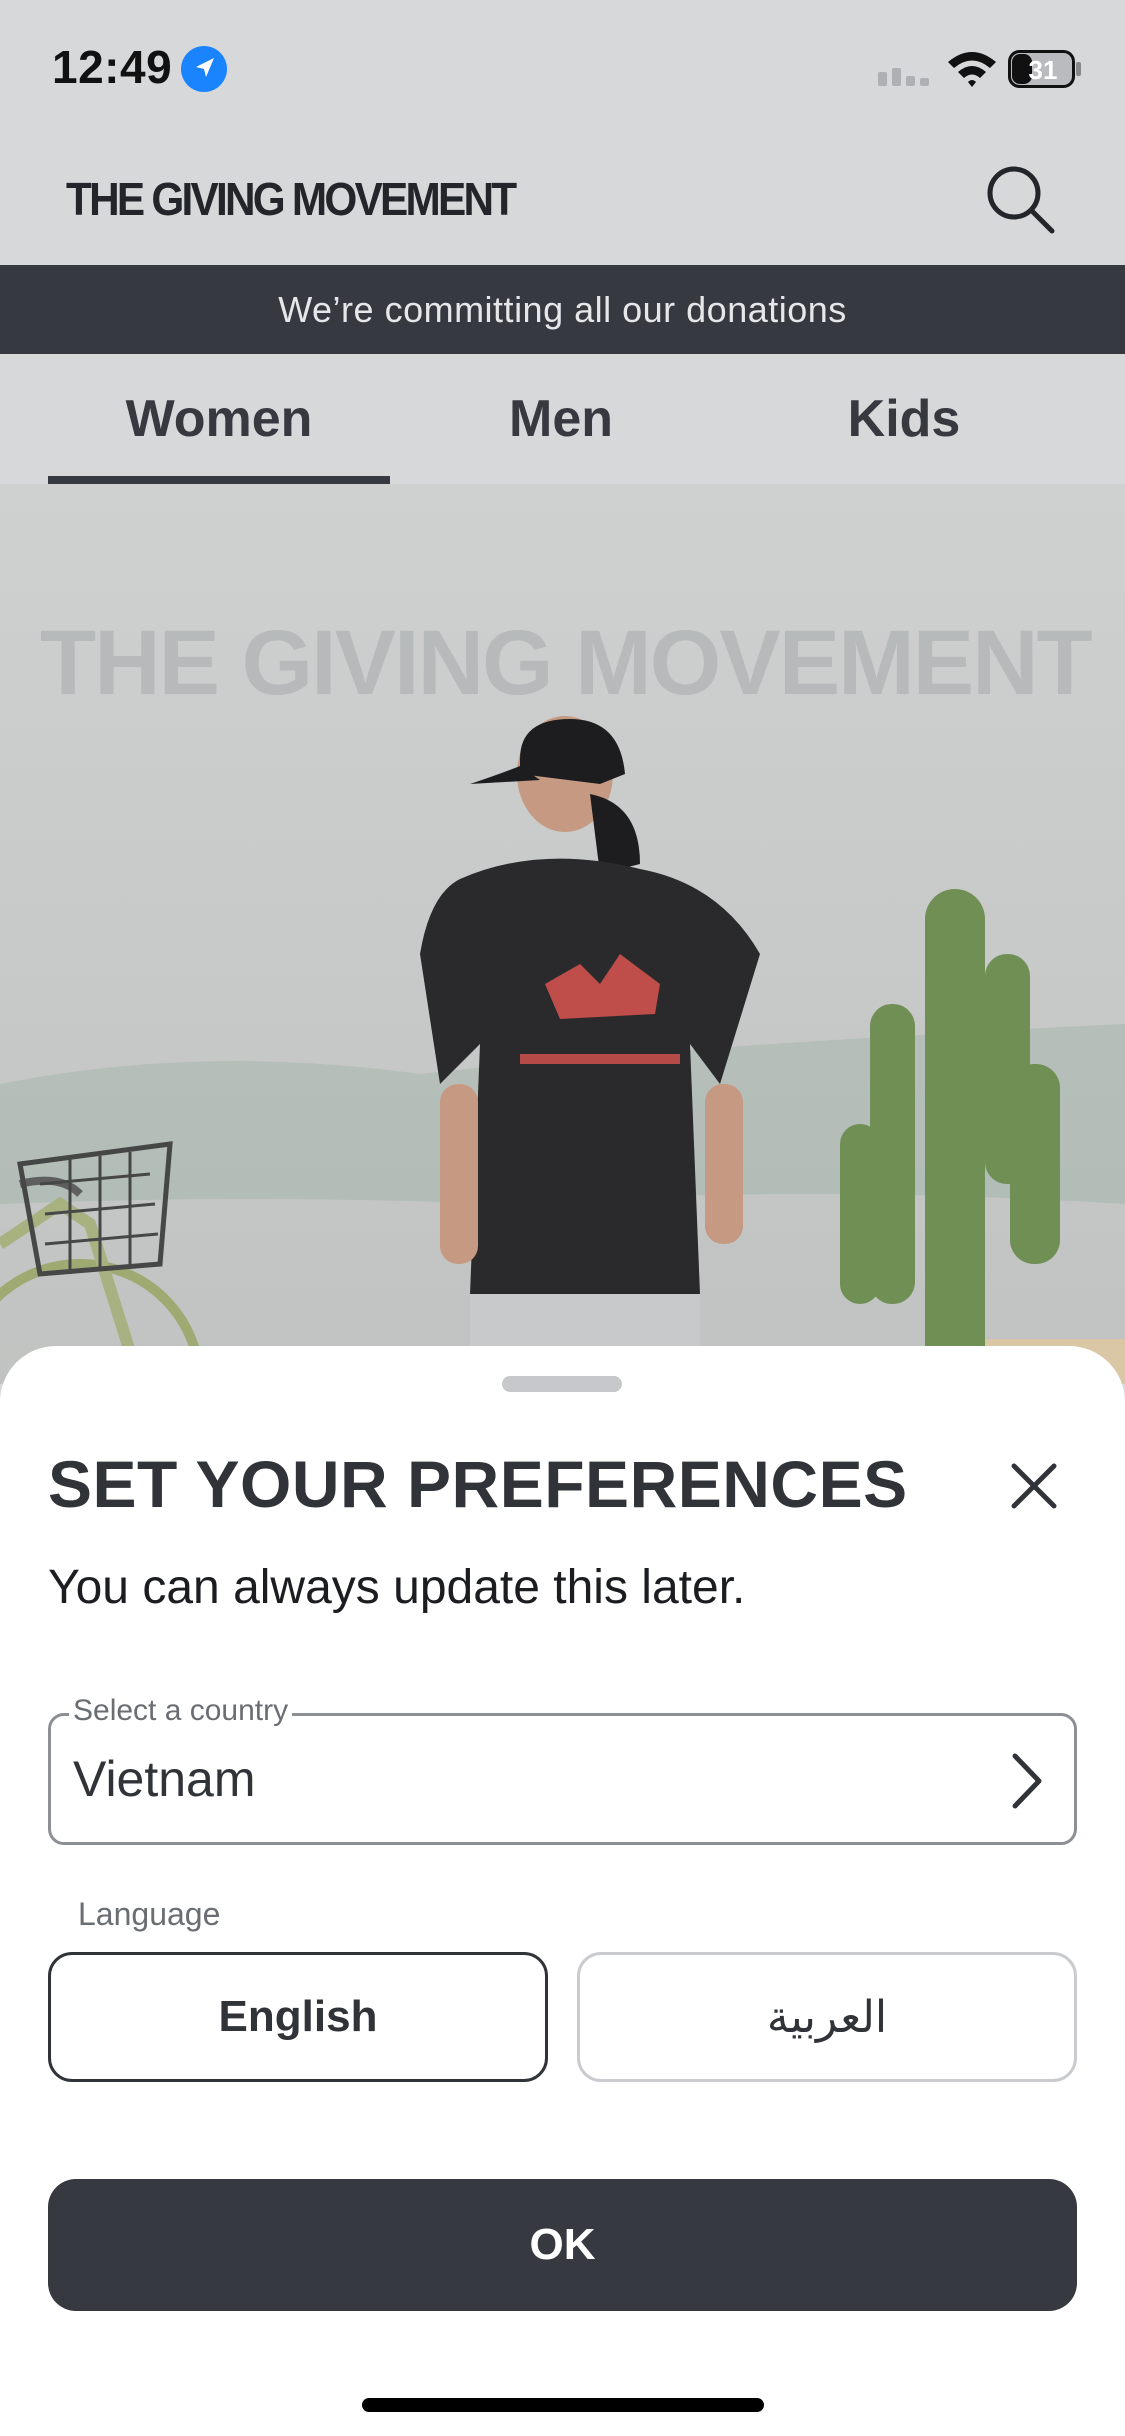 The width and height of the screenshot is (1125, 2436). I want to click on cellular-signal-icon, so click(903, 77).